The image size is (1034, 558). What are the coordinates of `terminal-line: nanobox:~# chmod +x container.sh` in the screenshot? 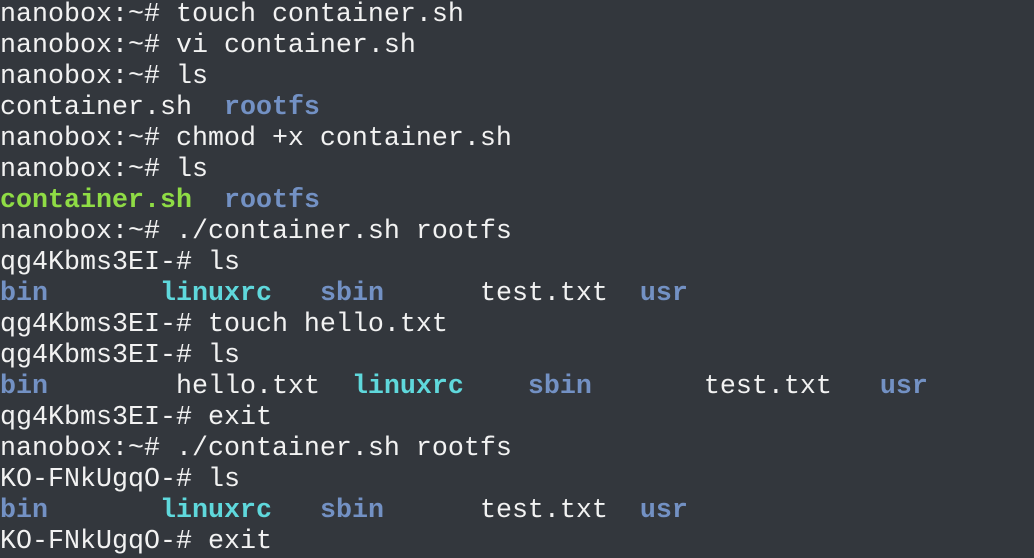 It's located at (517, 139).